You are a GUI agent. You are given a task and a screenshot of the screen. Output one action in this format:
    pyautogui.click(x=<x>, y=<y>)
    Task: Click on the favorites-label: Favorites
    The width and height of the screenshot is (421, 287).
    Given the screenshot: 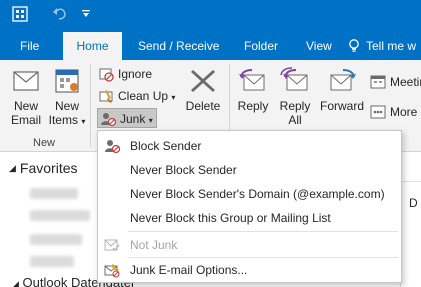 What is the action you would take?
    pyautogui.click(x=48, y=168)
    